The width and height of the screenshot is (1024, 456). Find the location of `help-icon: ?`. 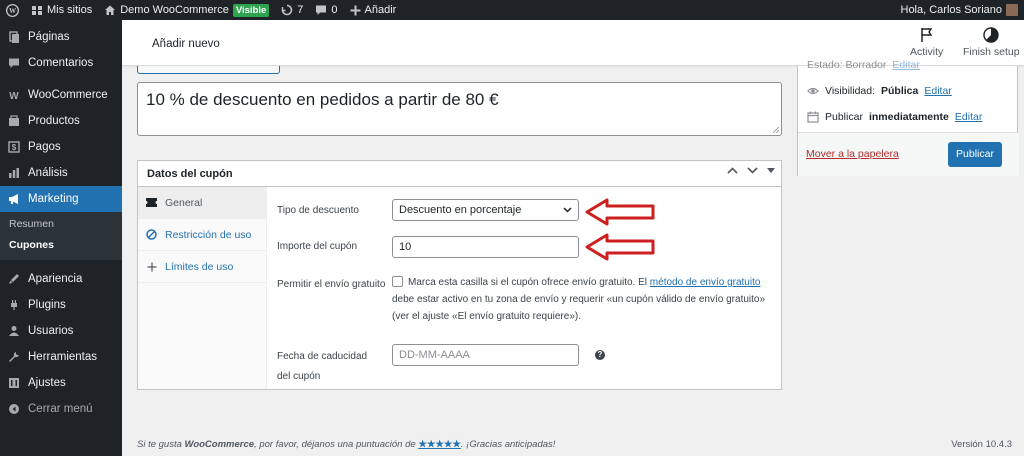

help-icon: ? is located at coordinates (600, 355).